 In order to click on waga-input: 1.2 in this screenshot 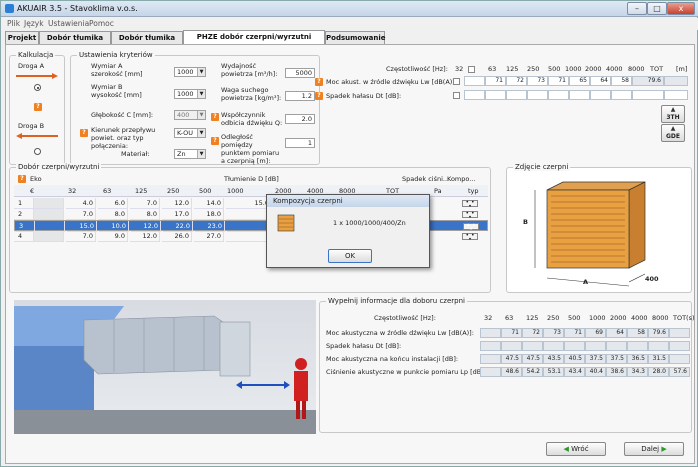, I will do `click(300, 96)`.